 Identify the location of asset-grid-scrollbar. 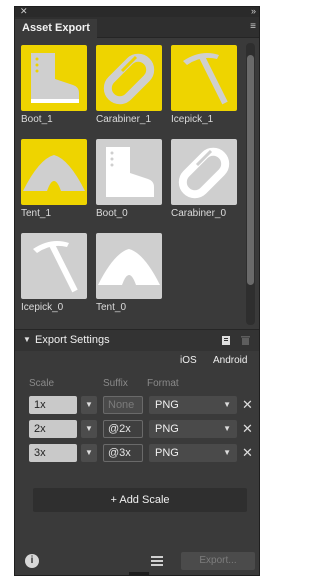
(250, 184).